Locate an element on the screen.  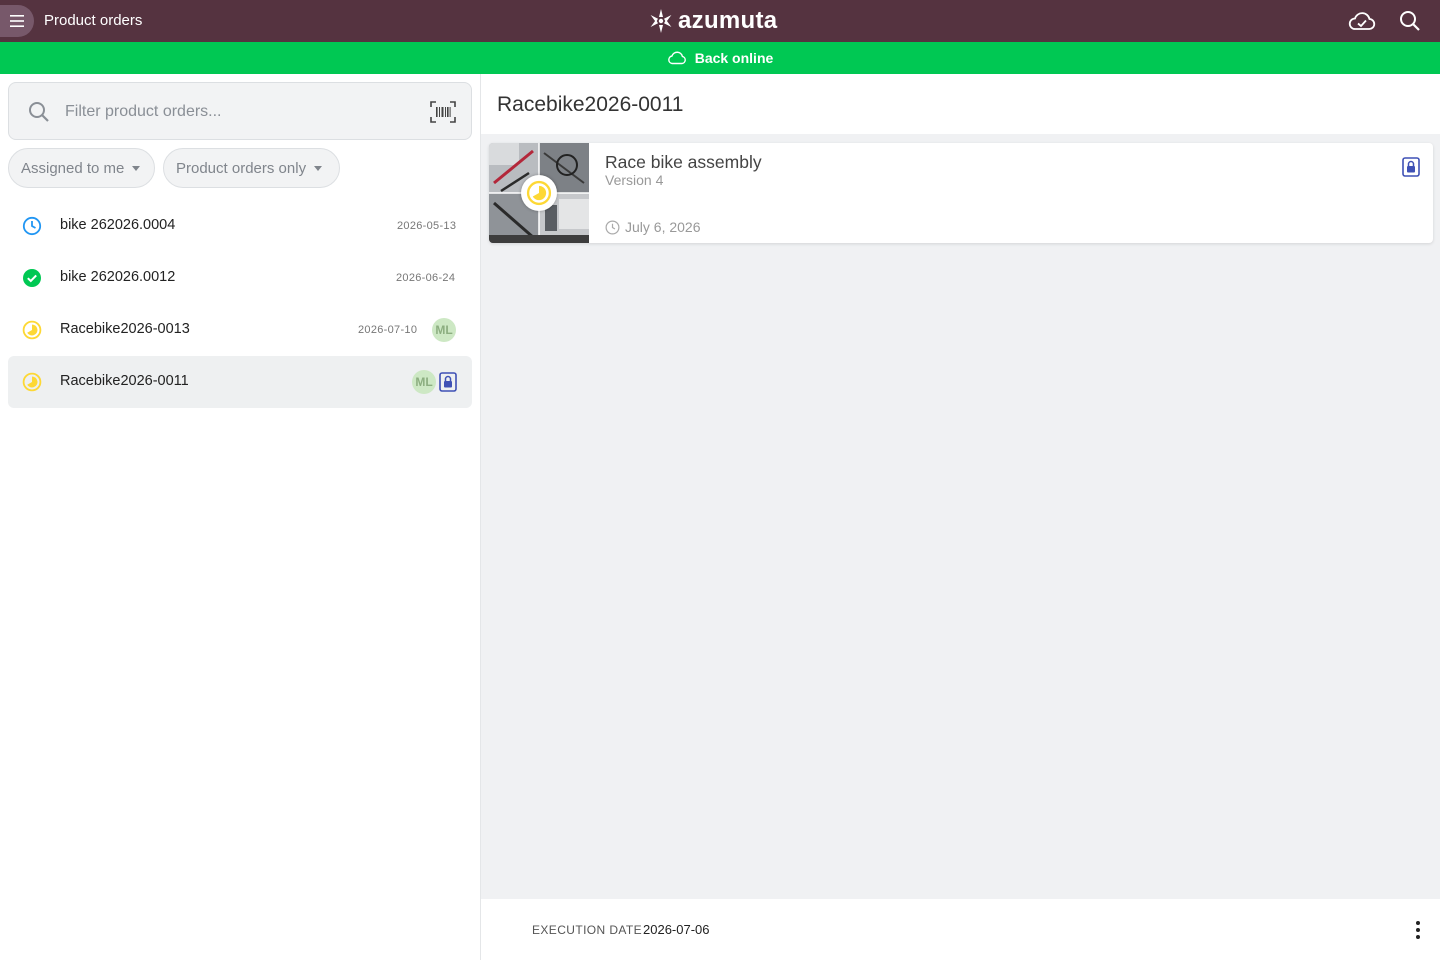
connection-banner: Back online is located at coordinates (720, 58).